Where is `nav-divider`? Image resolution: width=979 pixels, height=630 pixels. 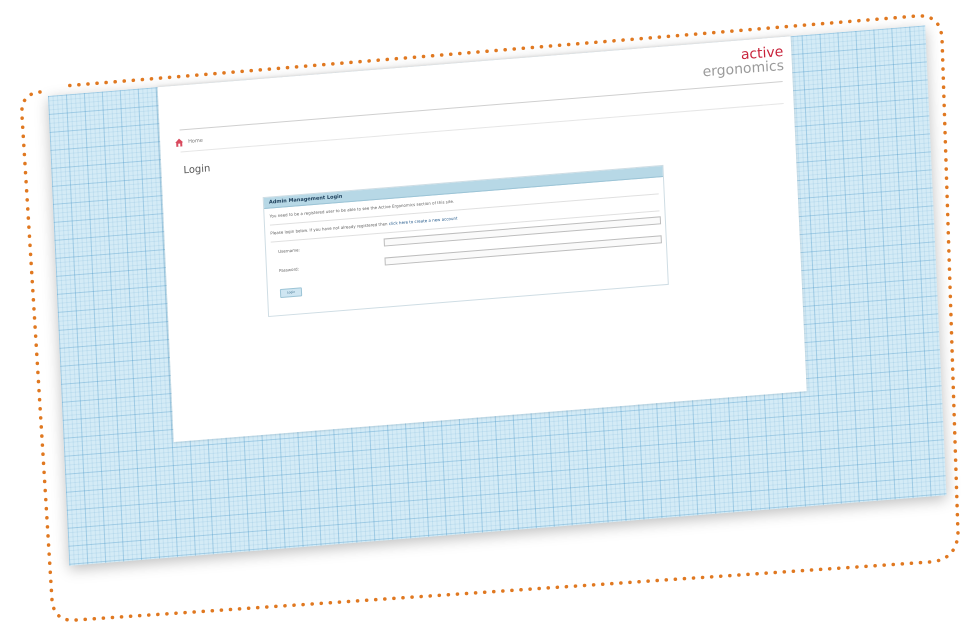 nav-divider is located at coordinates (482, 128).